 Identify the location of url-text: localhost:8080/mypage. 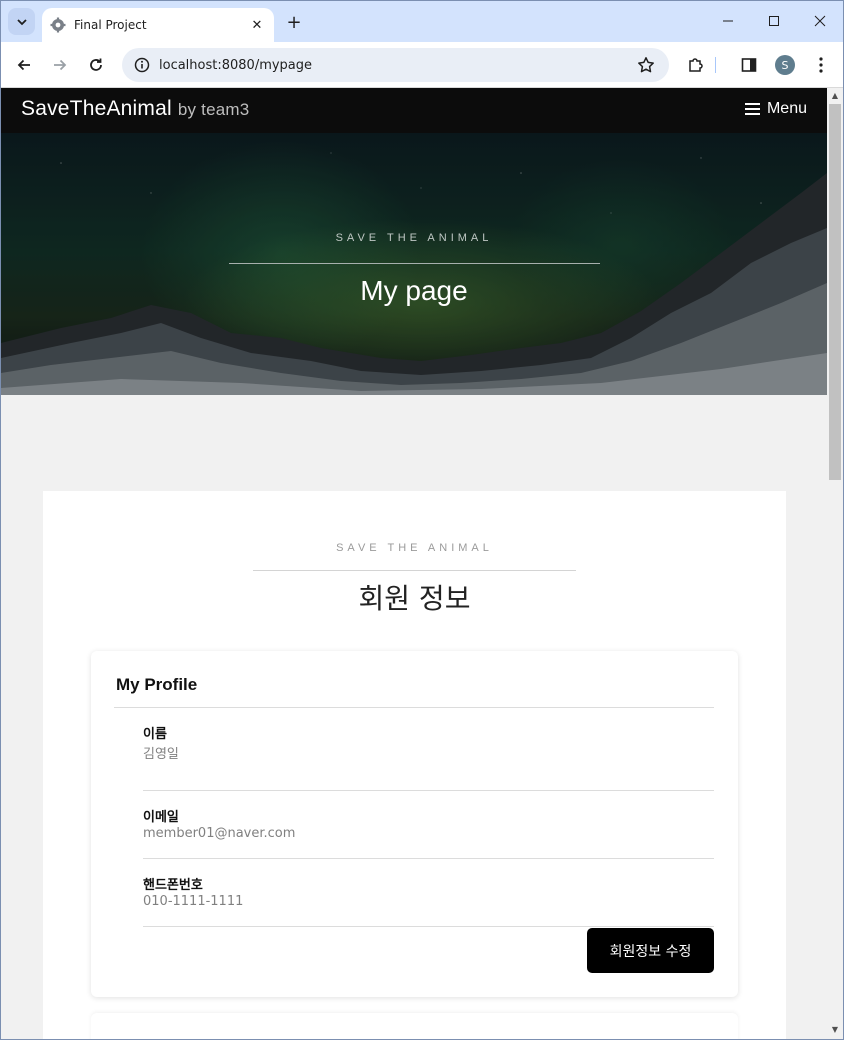
(394, 65).